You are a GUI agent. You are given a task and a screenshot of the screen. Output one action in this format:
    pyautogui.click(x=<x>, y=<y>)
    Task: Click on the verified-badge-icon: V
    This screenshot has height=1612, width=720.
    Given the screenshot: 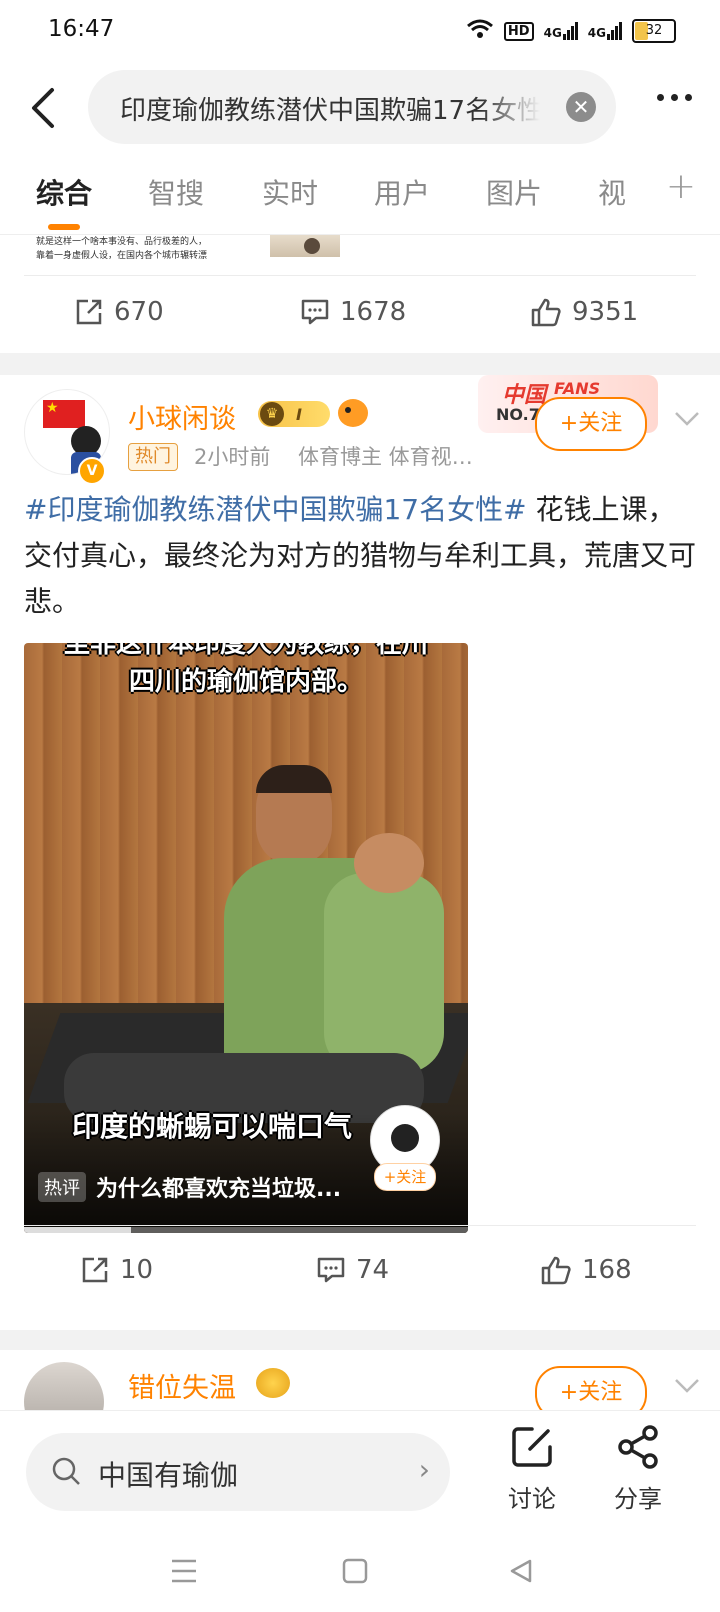 What is the action you would take?
    pyautogui.click(x=92, y=471)
    